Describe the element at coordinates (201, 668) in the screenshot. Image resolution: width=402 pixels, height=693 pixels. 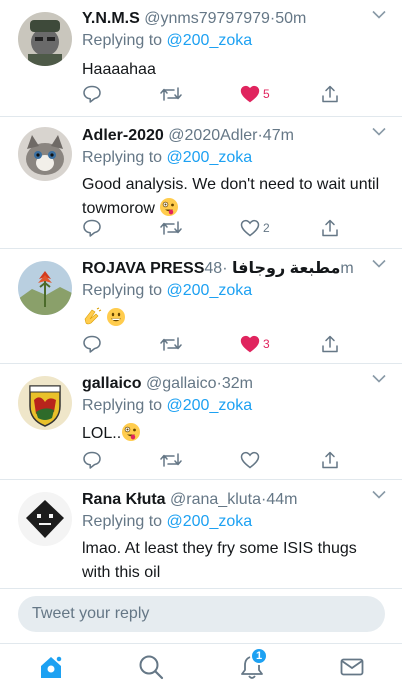
I see `bottom-tab-bar: 1` at that location.